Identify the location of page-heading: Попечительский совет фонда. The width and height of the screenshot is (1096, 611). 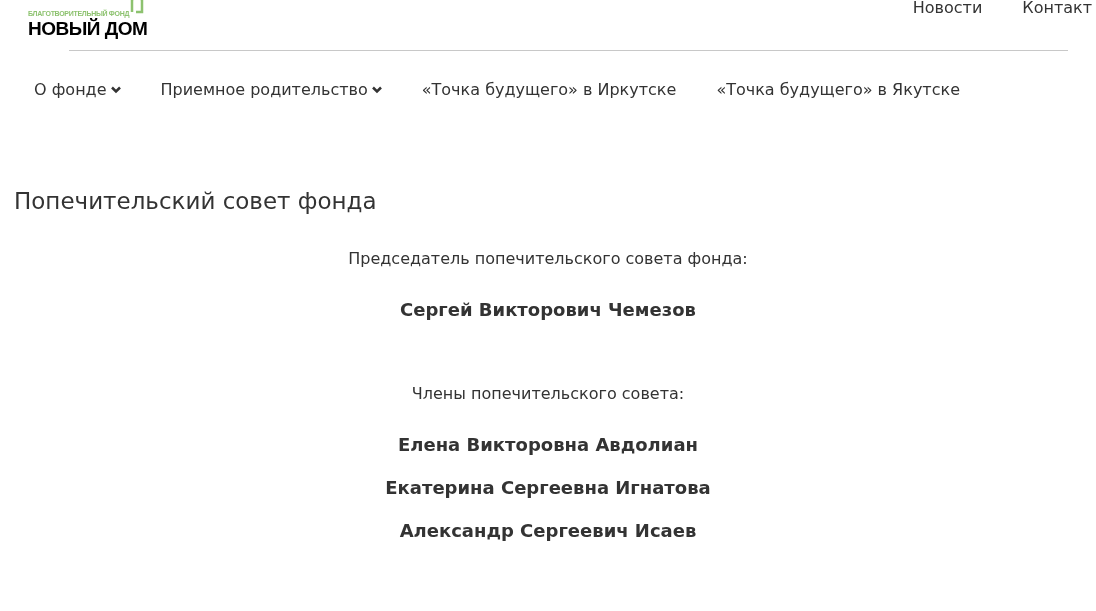
(195, 201).